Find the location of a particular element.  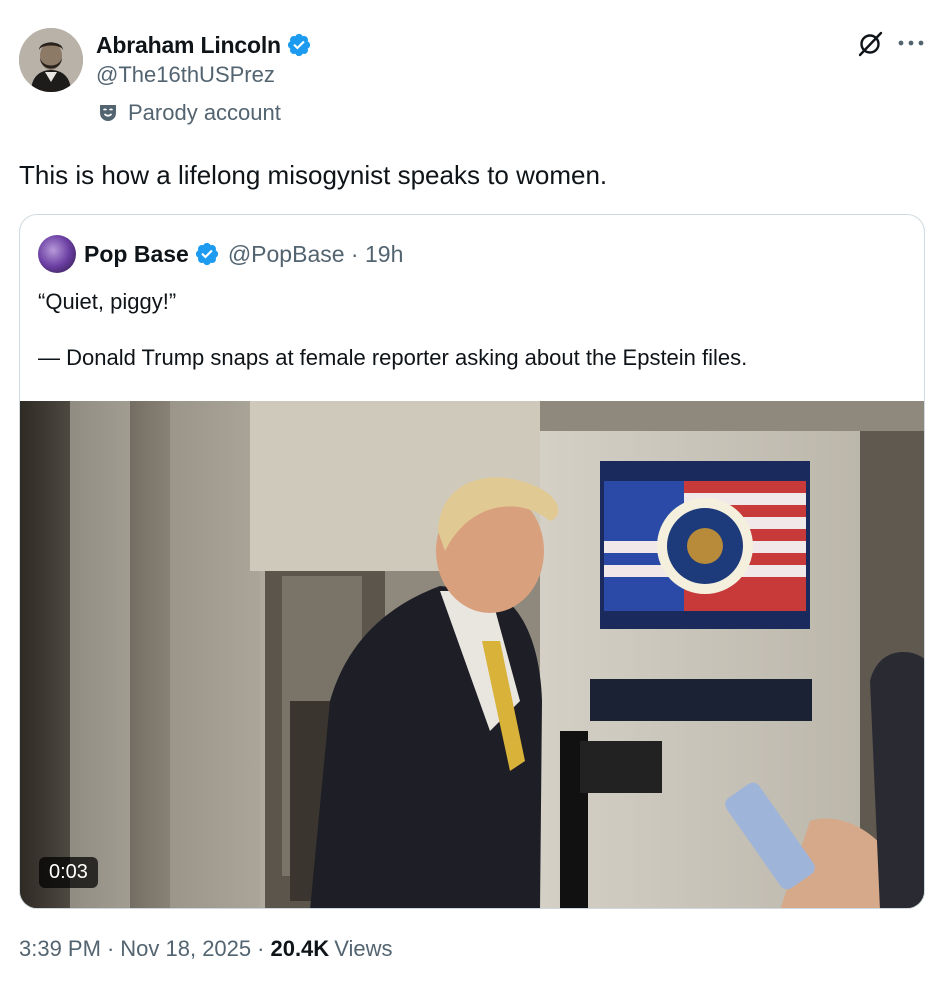

video-duration-badge: 0:03 is located at coordinates (68, 872).